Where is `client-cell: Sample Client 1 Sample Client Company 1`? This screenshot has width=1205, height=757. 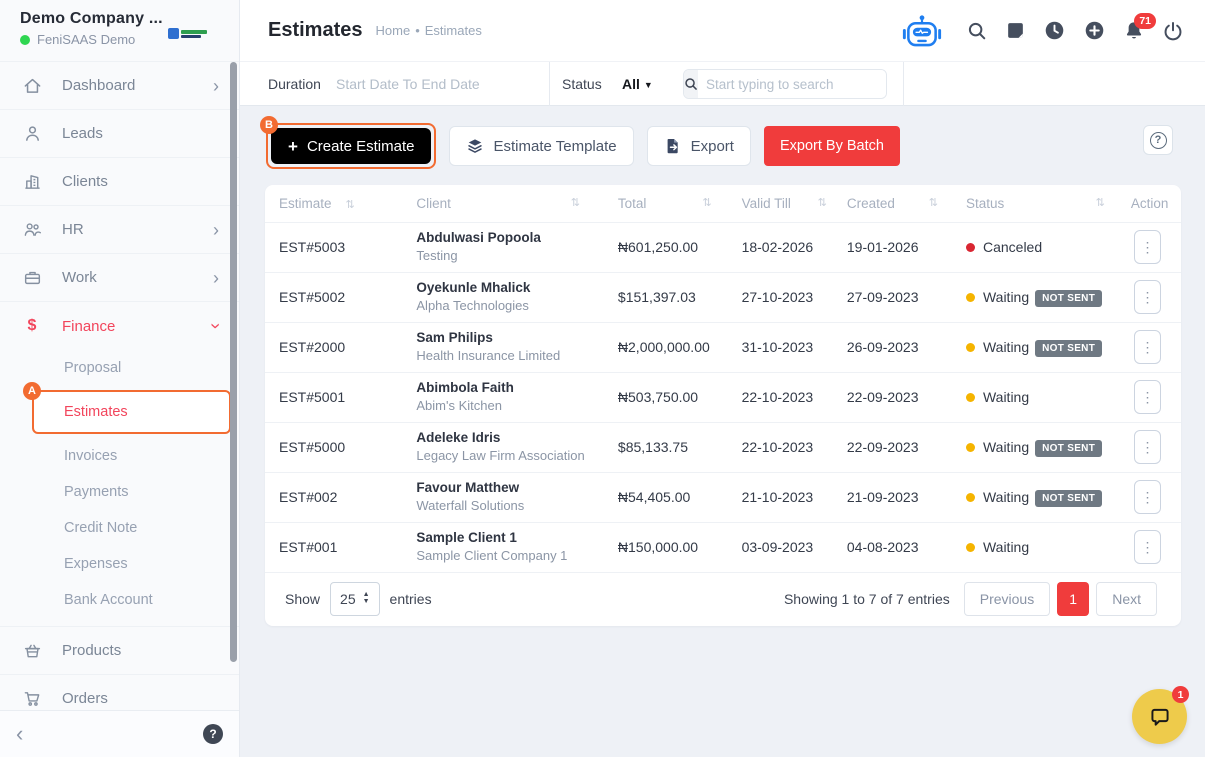
client-cell: Sample Client 1 Sample Client Company 1 is located at coordinates (503, 547).